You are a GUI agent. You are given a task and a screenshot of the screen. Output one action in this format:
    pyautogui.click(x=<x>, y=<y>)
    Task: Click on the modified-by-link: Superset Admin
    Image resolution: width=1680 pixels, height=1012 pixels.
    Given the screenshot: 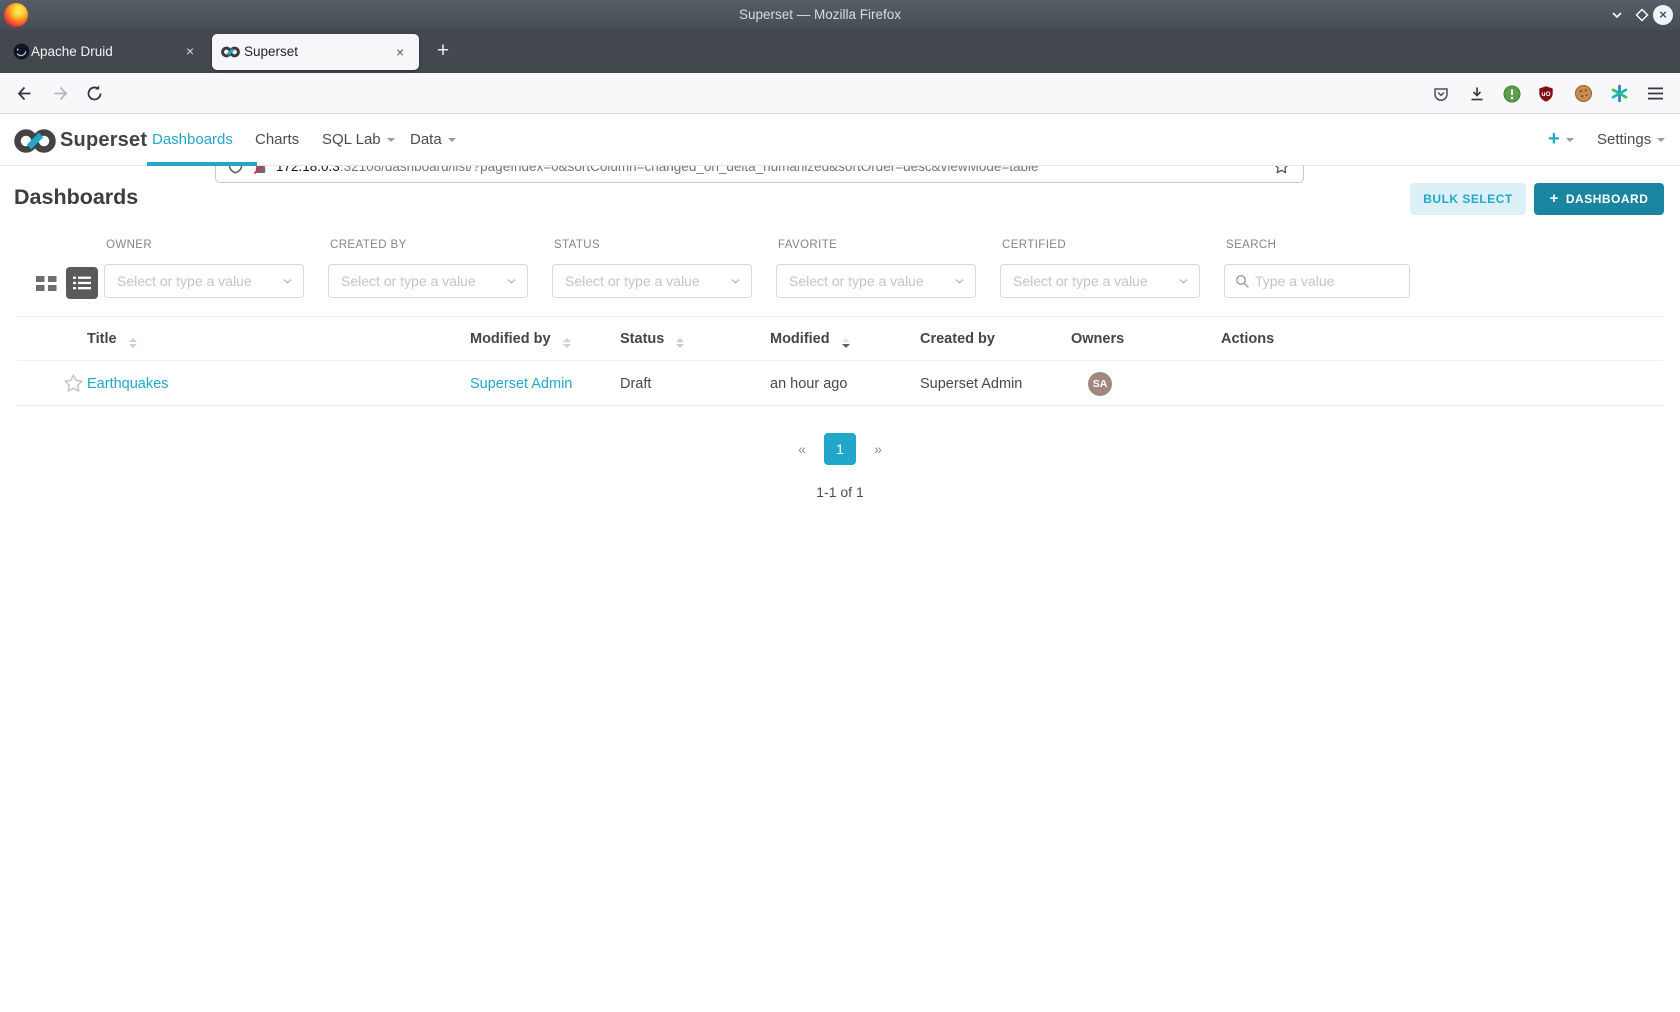 What is the action you would take?
    pyautogui.click(x=521, y=384)
    